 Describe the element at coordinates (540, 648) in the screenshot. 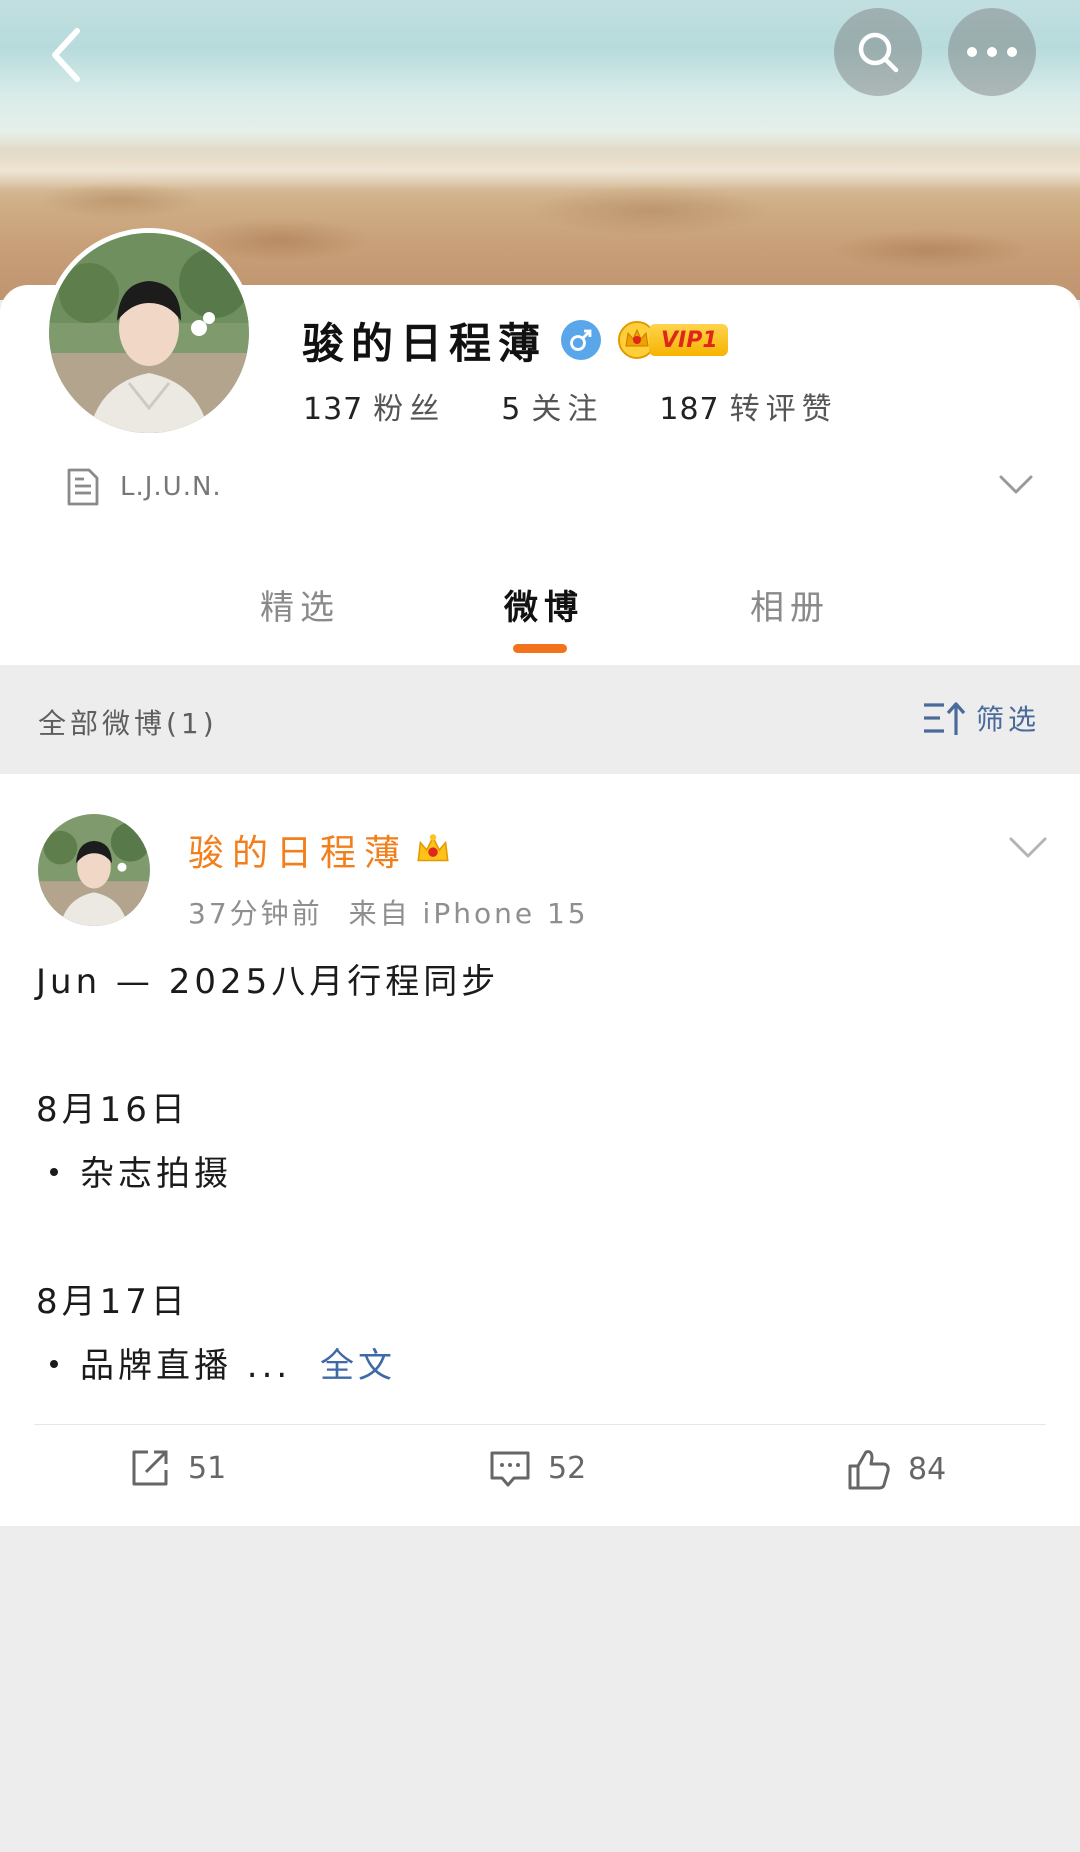

I see `tab-indicator` at that location.